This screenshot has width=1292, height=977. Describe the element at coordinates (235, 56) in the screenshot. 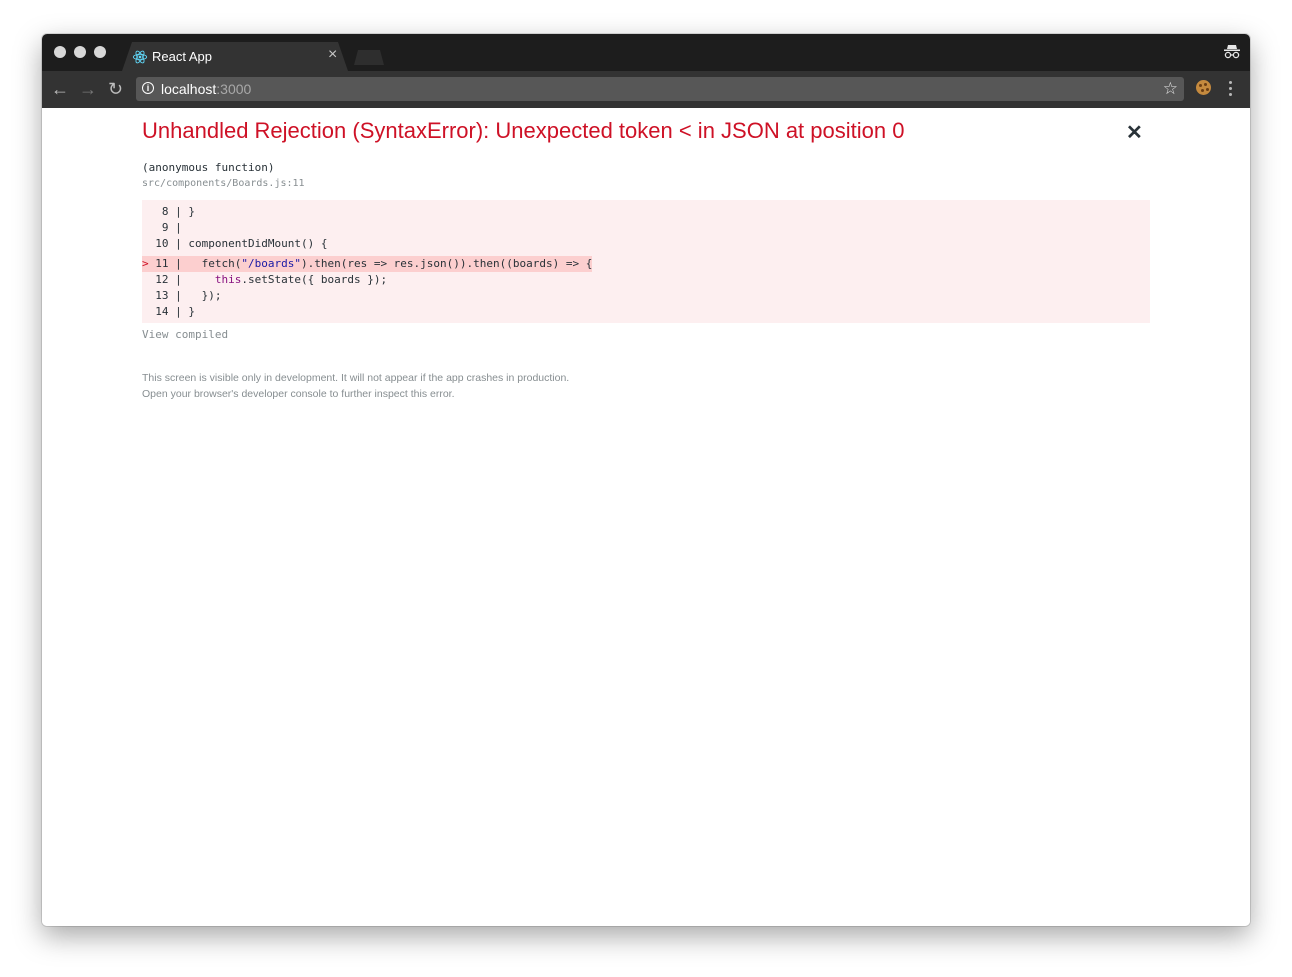

I see `tab-react-app: React App ×` at that location.